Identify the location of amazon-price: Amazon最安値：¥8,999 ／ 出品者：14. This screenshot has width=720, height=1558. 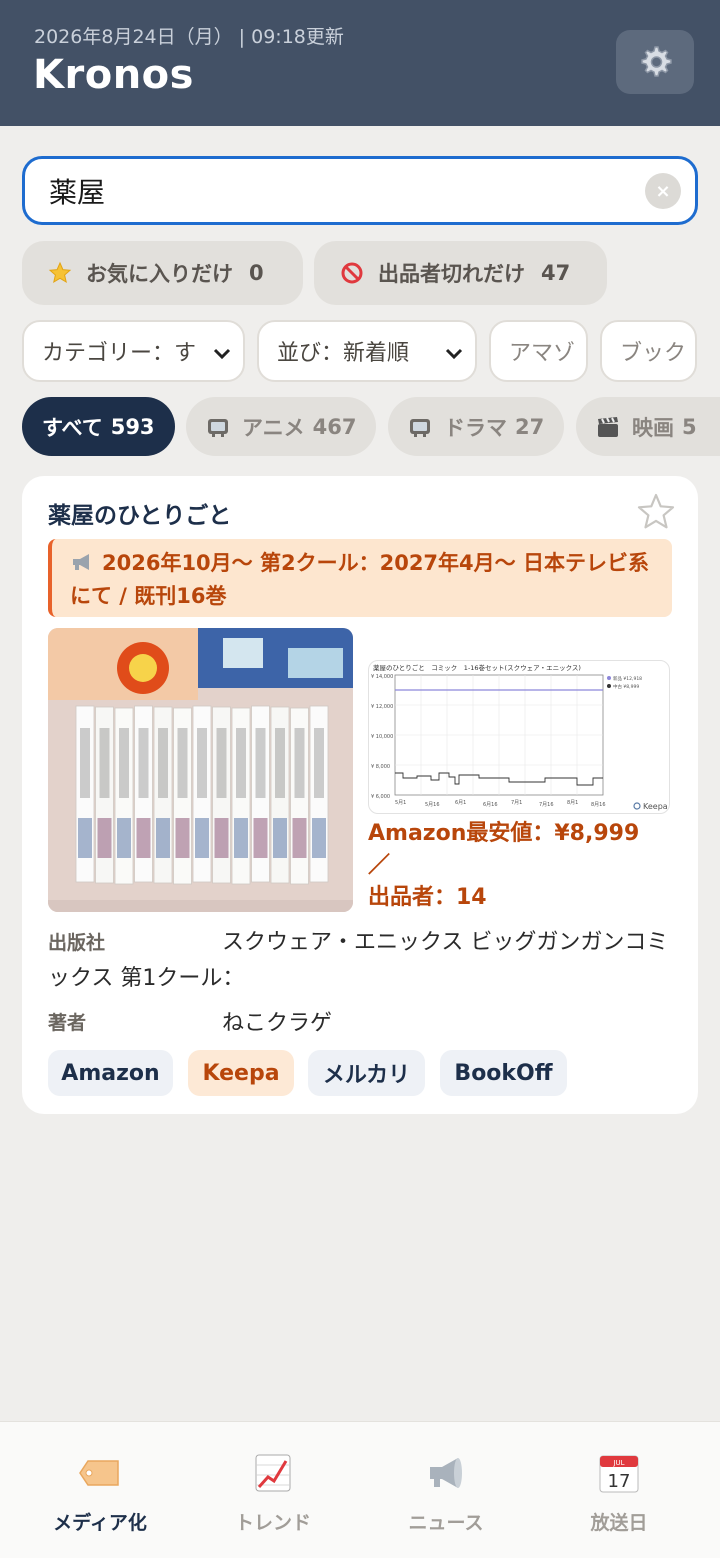
(518, 866).